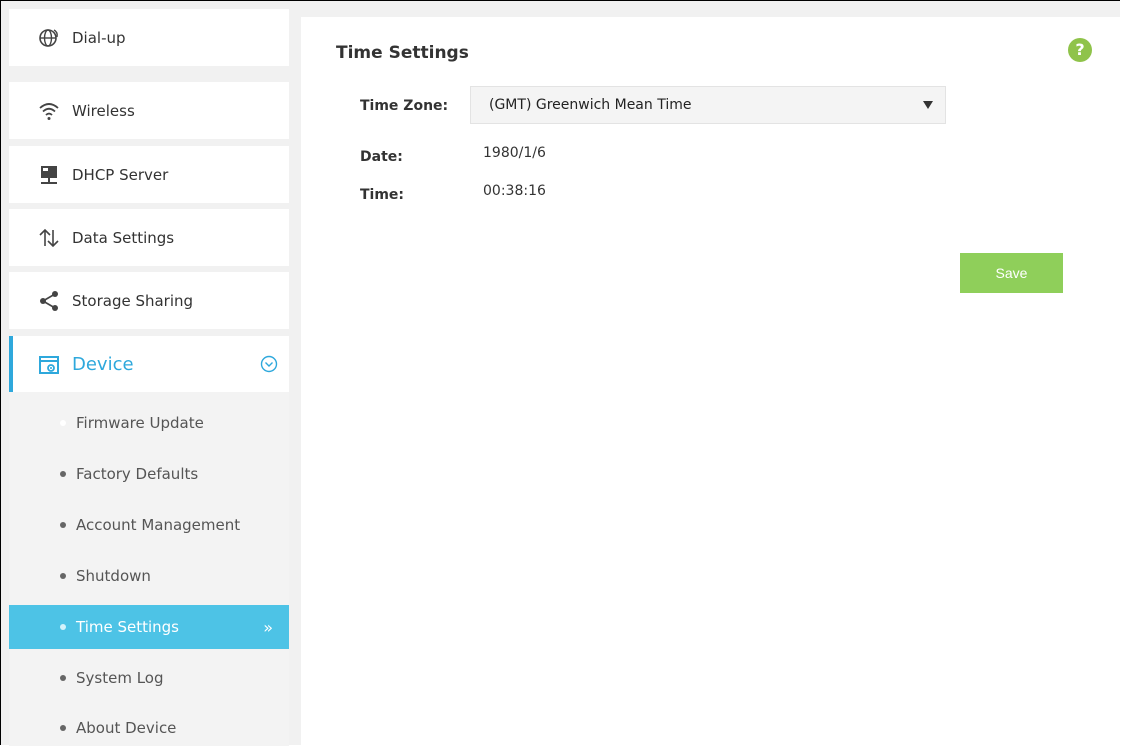  What do you see at coordinates (149, 364) in the screenshot?
I see `sidebar-item-device: Device` at bounding box center [149, 364].